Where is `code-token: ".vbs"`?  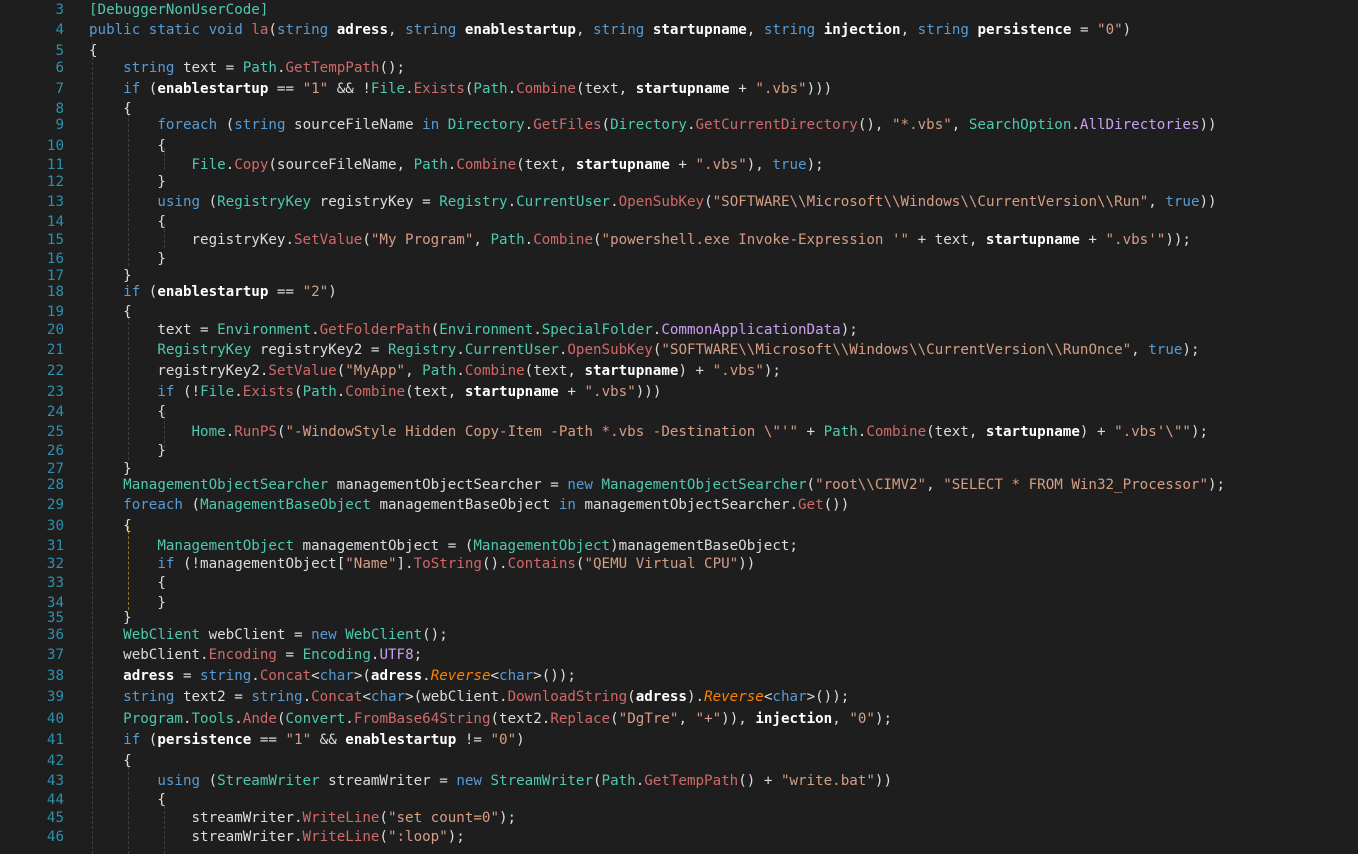 code-token: ".vbs" is located at coordinates (610, 392).